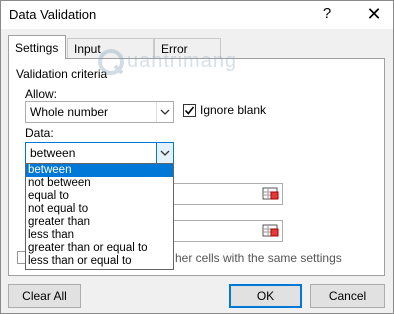 The image size is (394, 314). I want to click on clear-all-button: Clear All, so click(44, 296).